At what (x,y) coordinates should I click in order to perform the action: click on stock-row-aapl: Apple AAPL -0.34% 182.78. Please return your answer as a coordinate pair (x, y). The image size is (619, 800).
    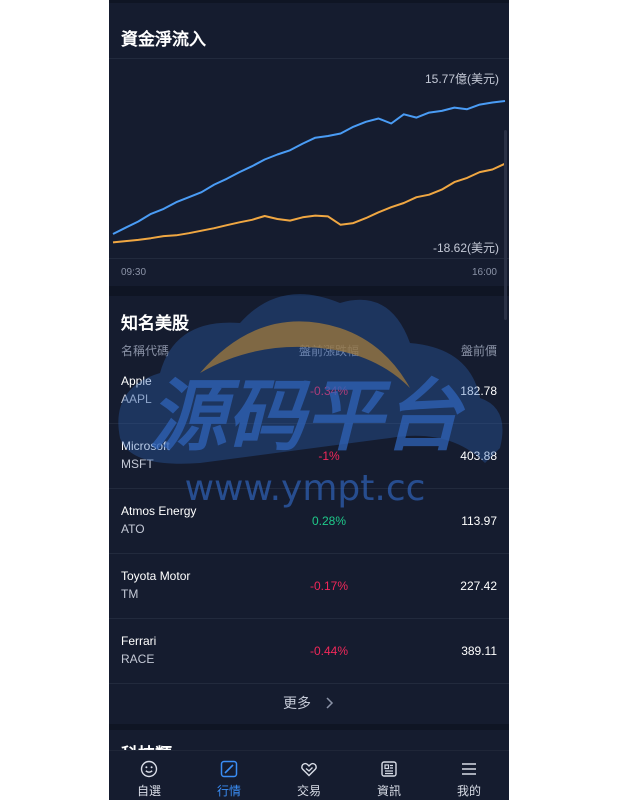
    Looking at the image, I should click on (309, 391).